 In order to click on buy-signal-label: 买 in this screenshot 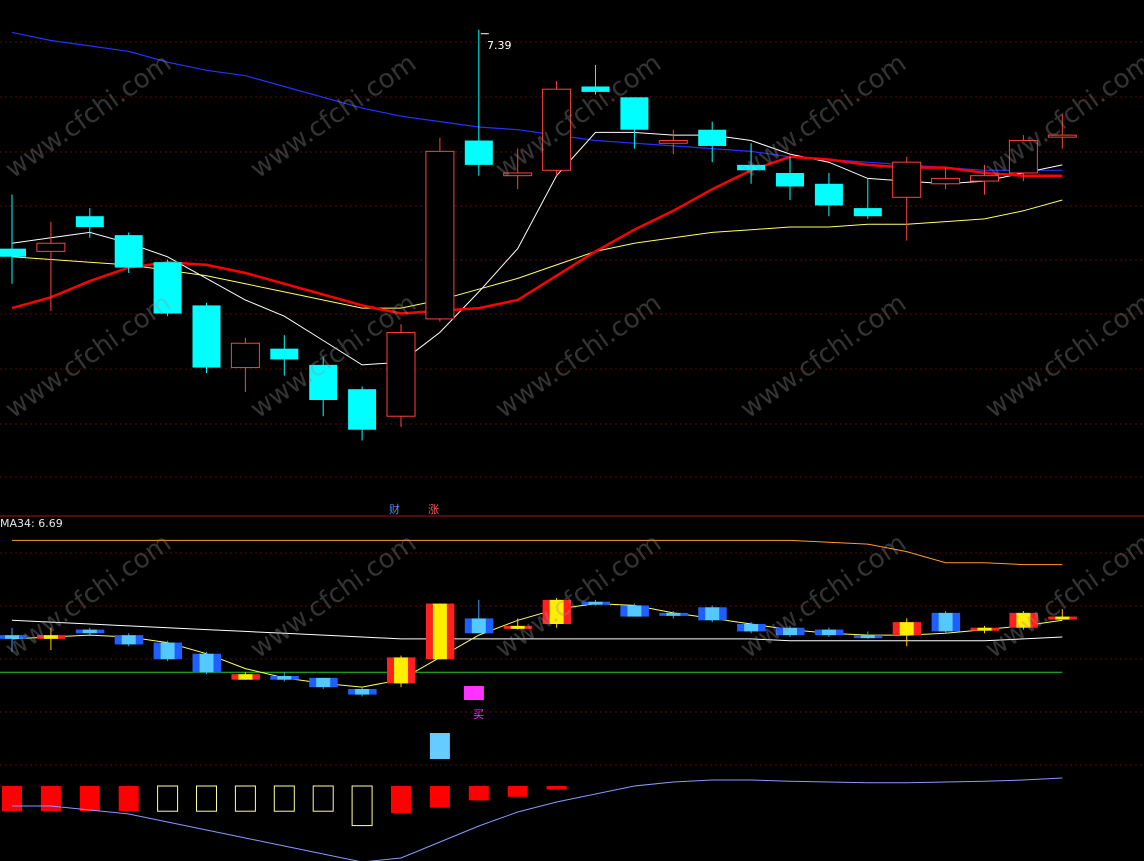, I will do `click(478, 714)`.